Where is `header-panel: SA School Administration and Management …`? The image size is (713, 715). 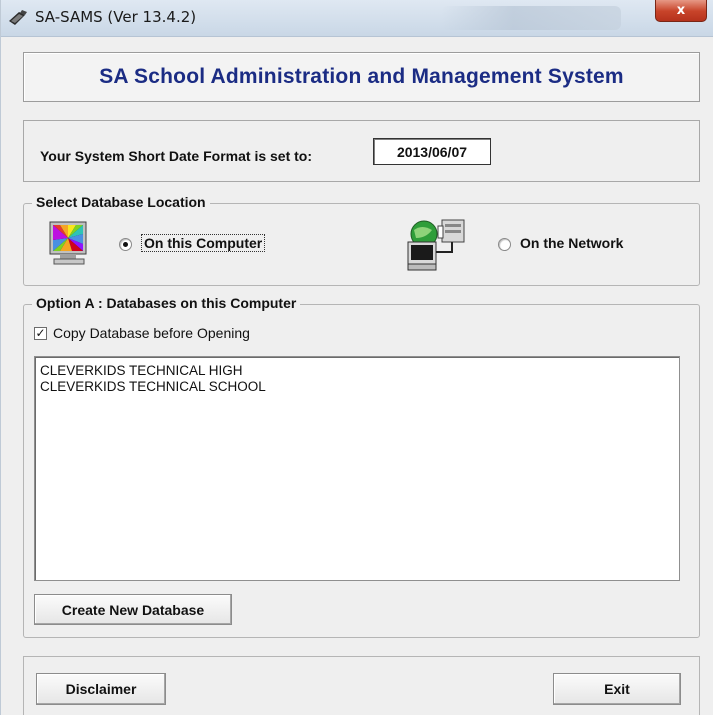
header-panel: SA School Administration and Management … is located at coordinates (361, 77).